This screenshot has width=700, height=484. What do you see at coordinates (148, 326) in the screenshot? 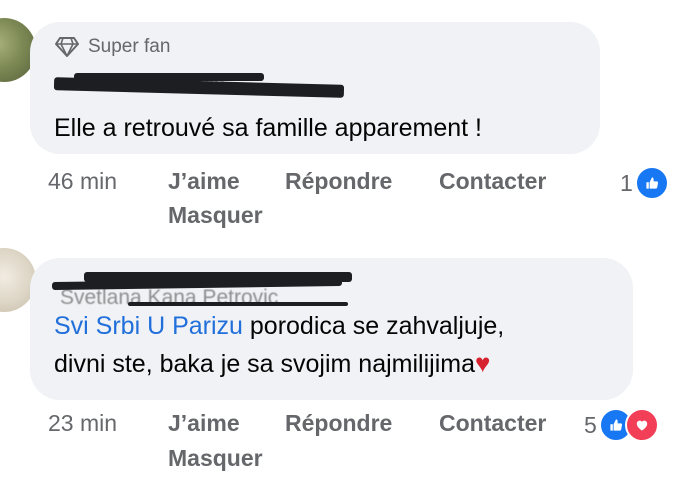
I see `mention-link: Svi Srbi U Parizu` at bounding box center [148, 326].